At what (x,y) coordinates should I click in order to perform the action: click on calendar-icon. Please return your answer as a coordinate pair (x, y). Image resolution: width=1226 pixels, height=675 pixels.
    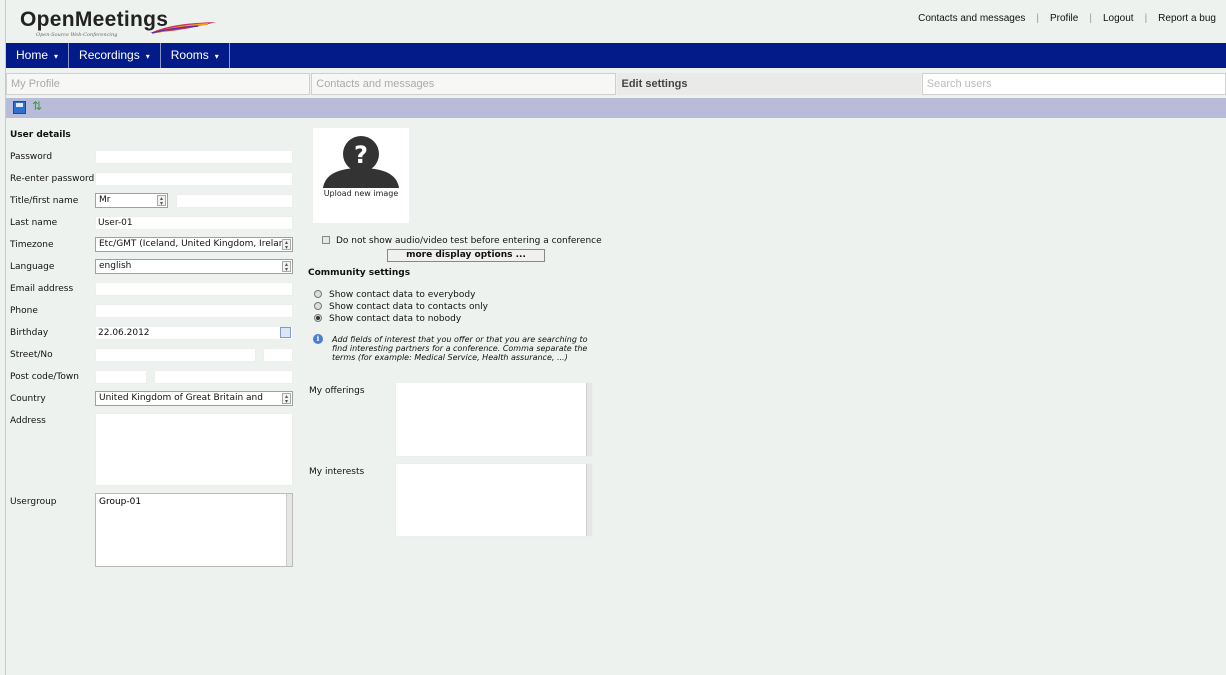
    Looking at the image, I should click on (285, 332).